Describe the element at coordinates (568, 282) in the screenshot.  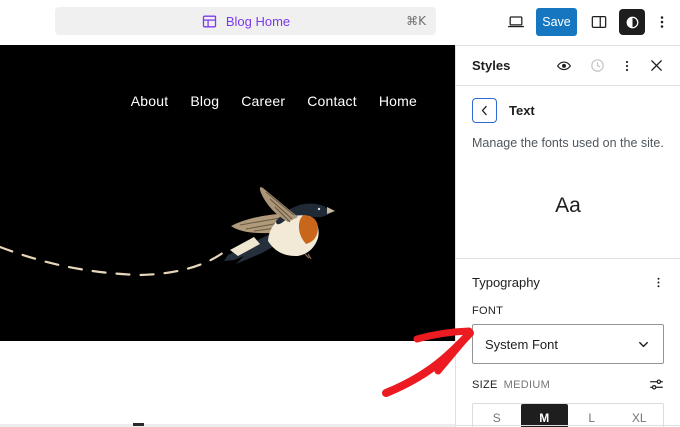
I see `typography-section-header: Typography` at that location.